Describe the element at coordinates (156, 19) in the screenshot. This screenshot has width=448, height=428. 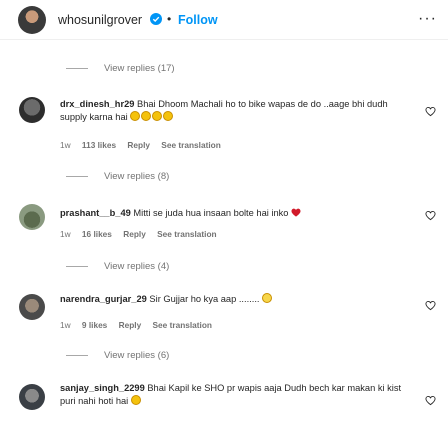
I see `verified-badge-icon` at that location.